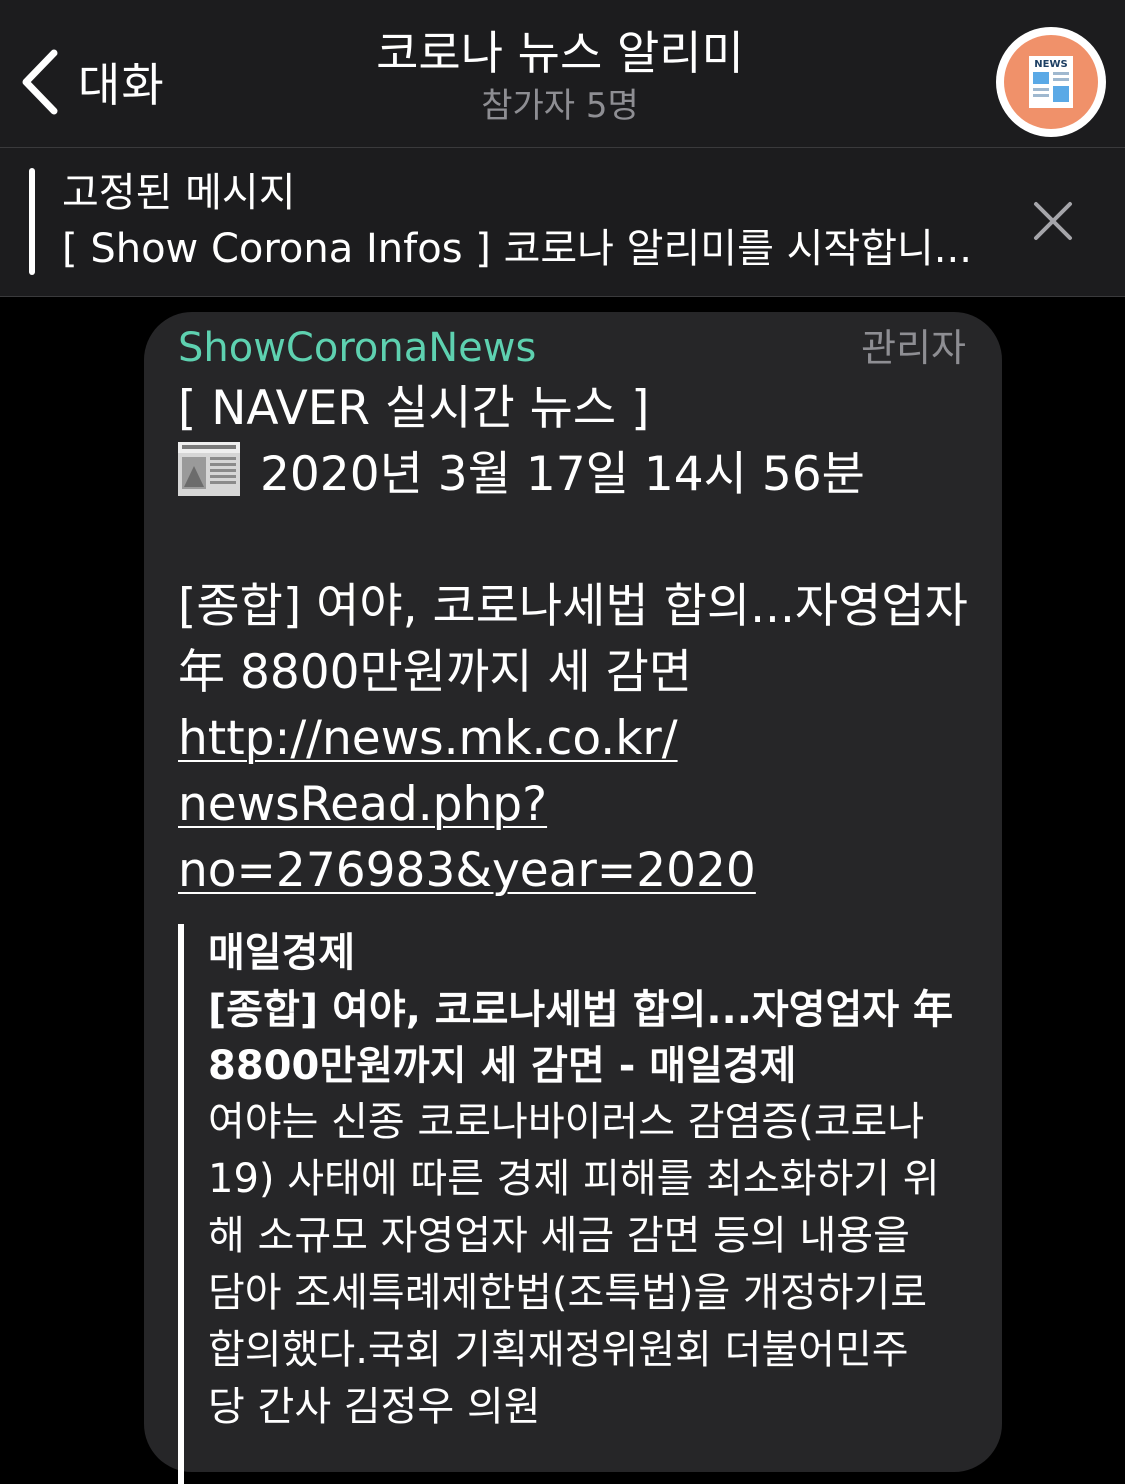 The width and height of the screenshot is (1125, 1484). I want to click on back-label: 대화, so click(121, 85).